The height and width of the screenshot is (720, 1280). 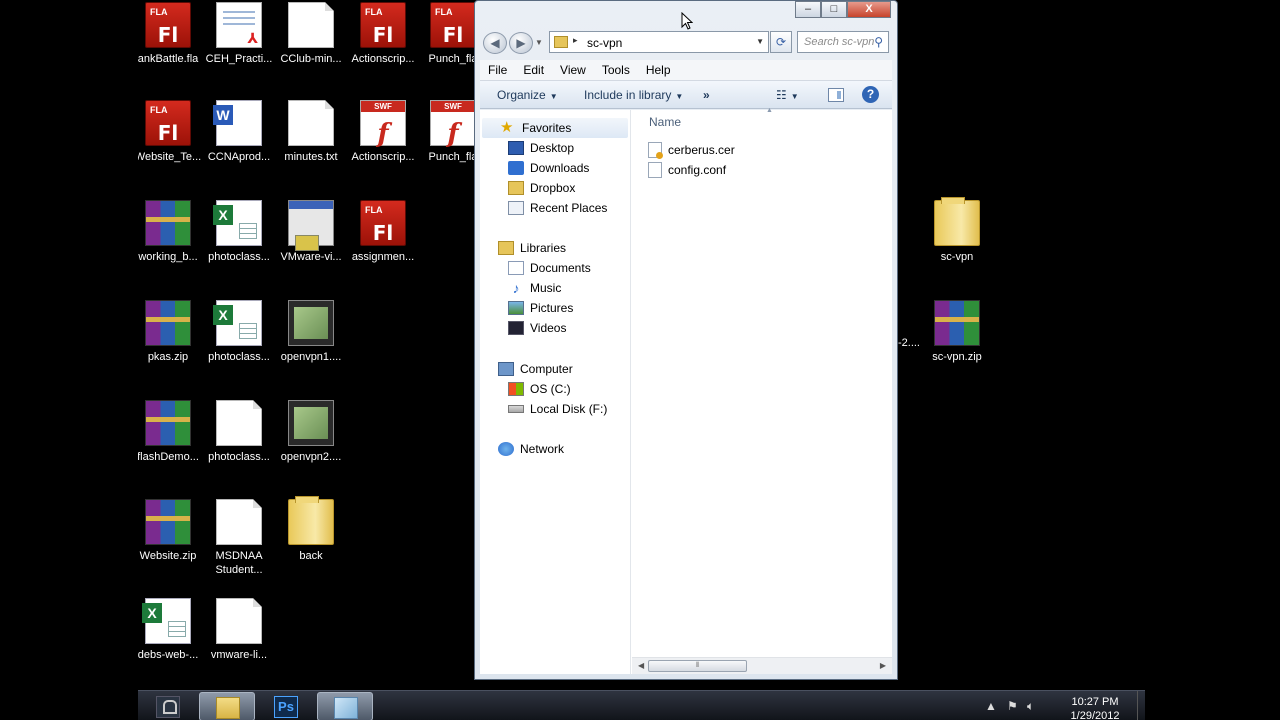 I want to click on desktop-icon-tankbattle: FLA Fl ankBattle.fla, so click(x=171, y=34).